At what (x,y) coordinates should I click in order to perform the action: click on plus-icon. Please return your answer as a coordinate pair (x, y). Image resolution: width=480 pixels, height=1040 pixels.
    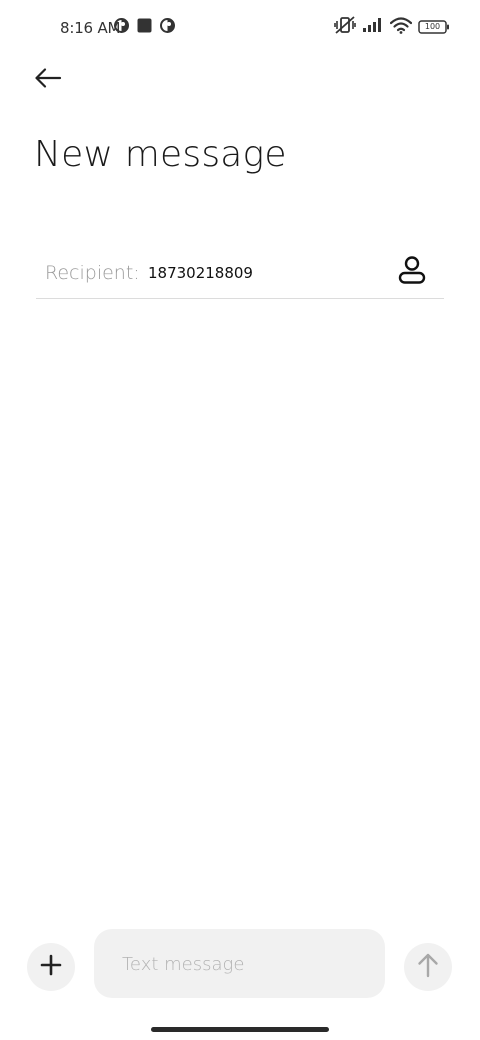
    Looking at the image, I should click on (51, 967).